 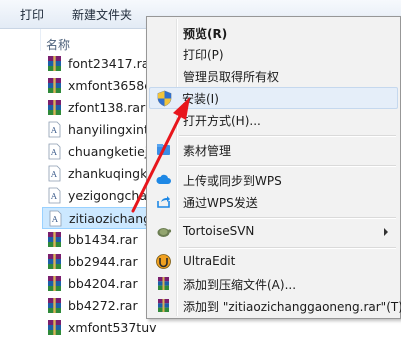 What do you see at coordinates (100, 196) in the screenshot?
I see `file-list-item: Ayezigongcham` at bounding box center [100, 196].